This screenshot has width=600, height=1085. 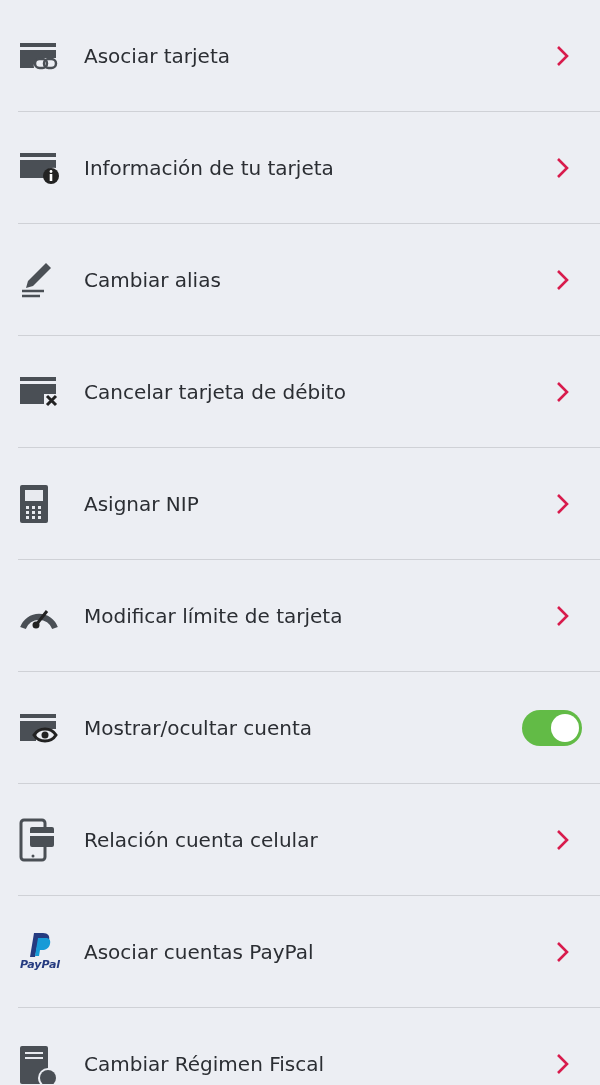 What do you see at coordinates (39, 167) in the screenshot?
I see `card-info-icon` at bounding box center [39, 167].